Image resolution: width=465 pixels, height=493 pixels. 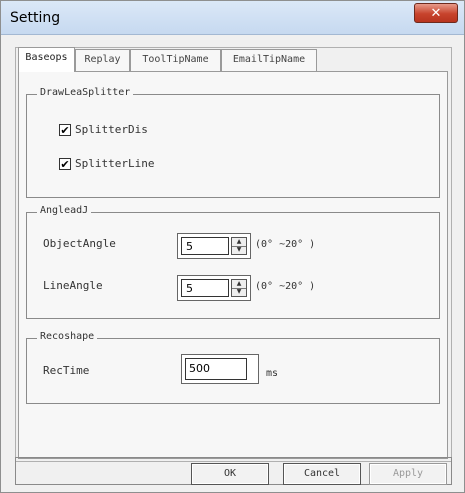 I want to click on line-angle-input: 5, so click(x=205, y=288).